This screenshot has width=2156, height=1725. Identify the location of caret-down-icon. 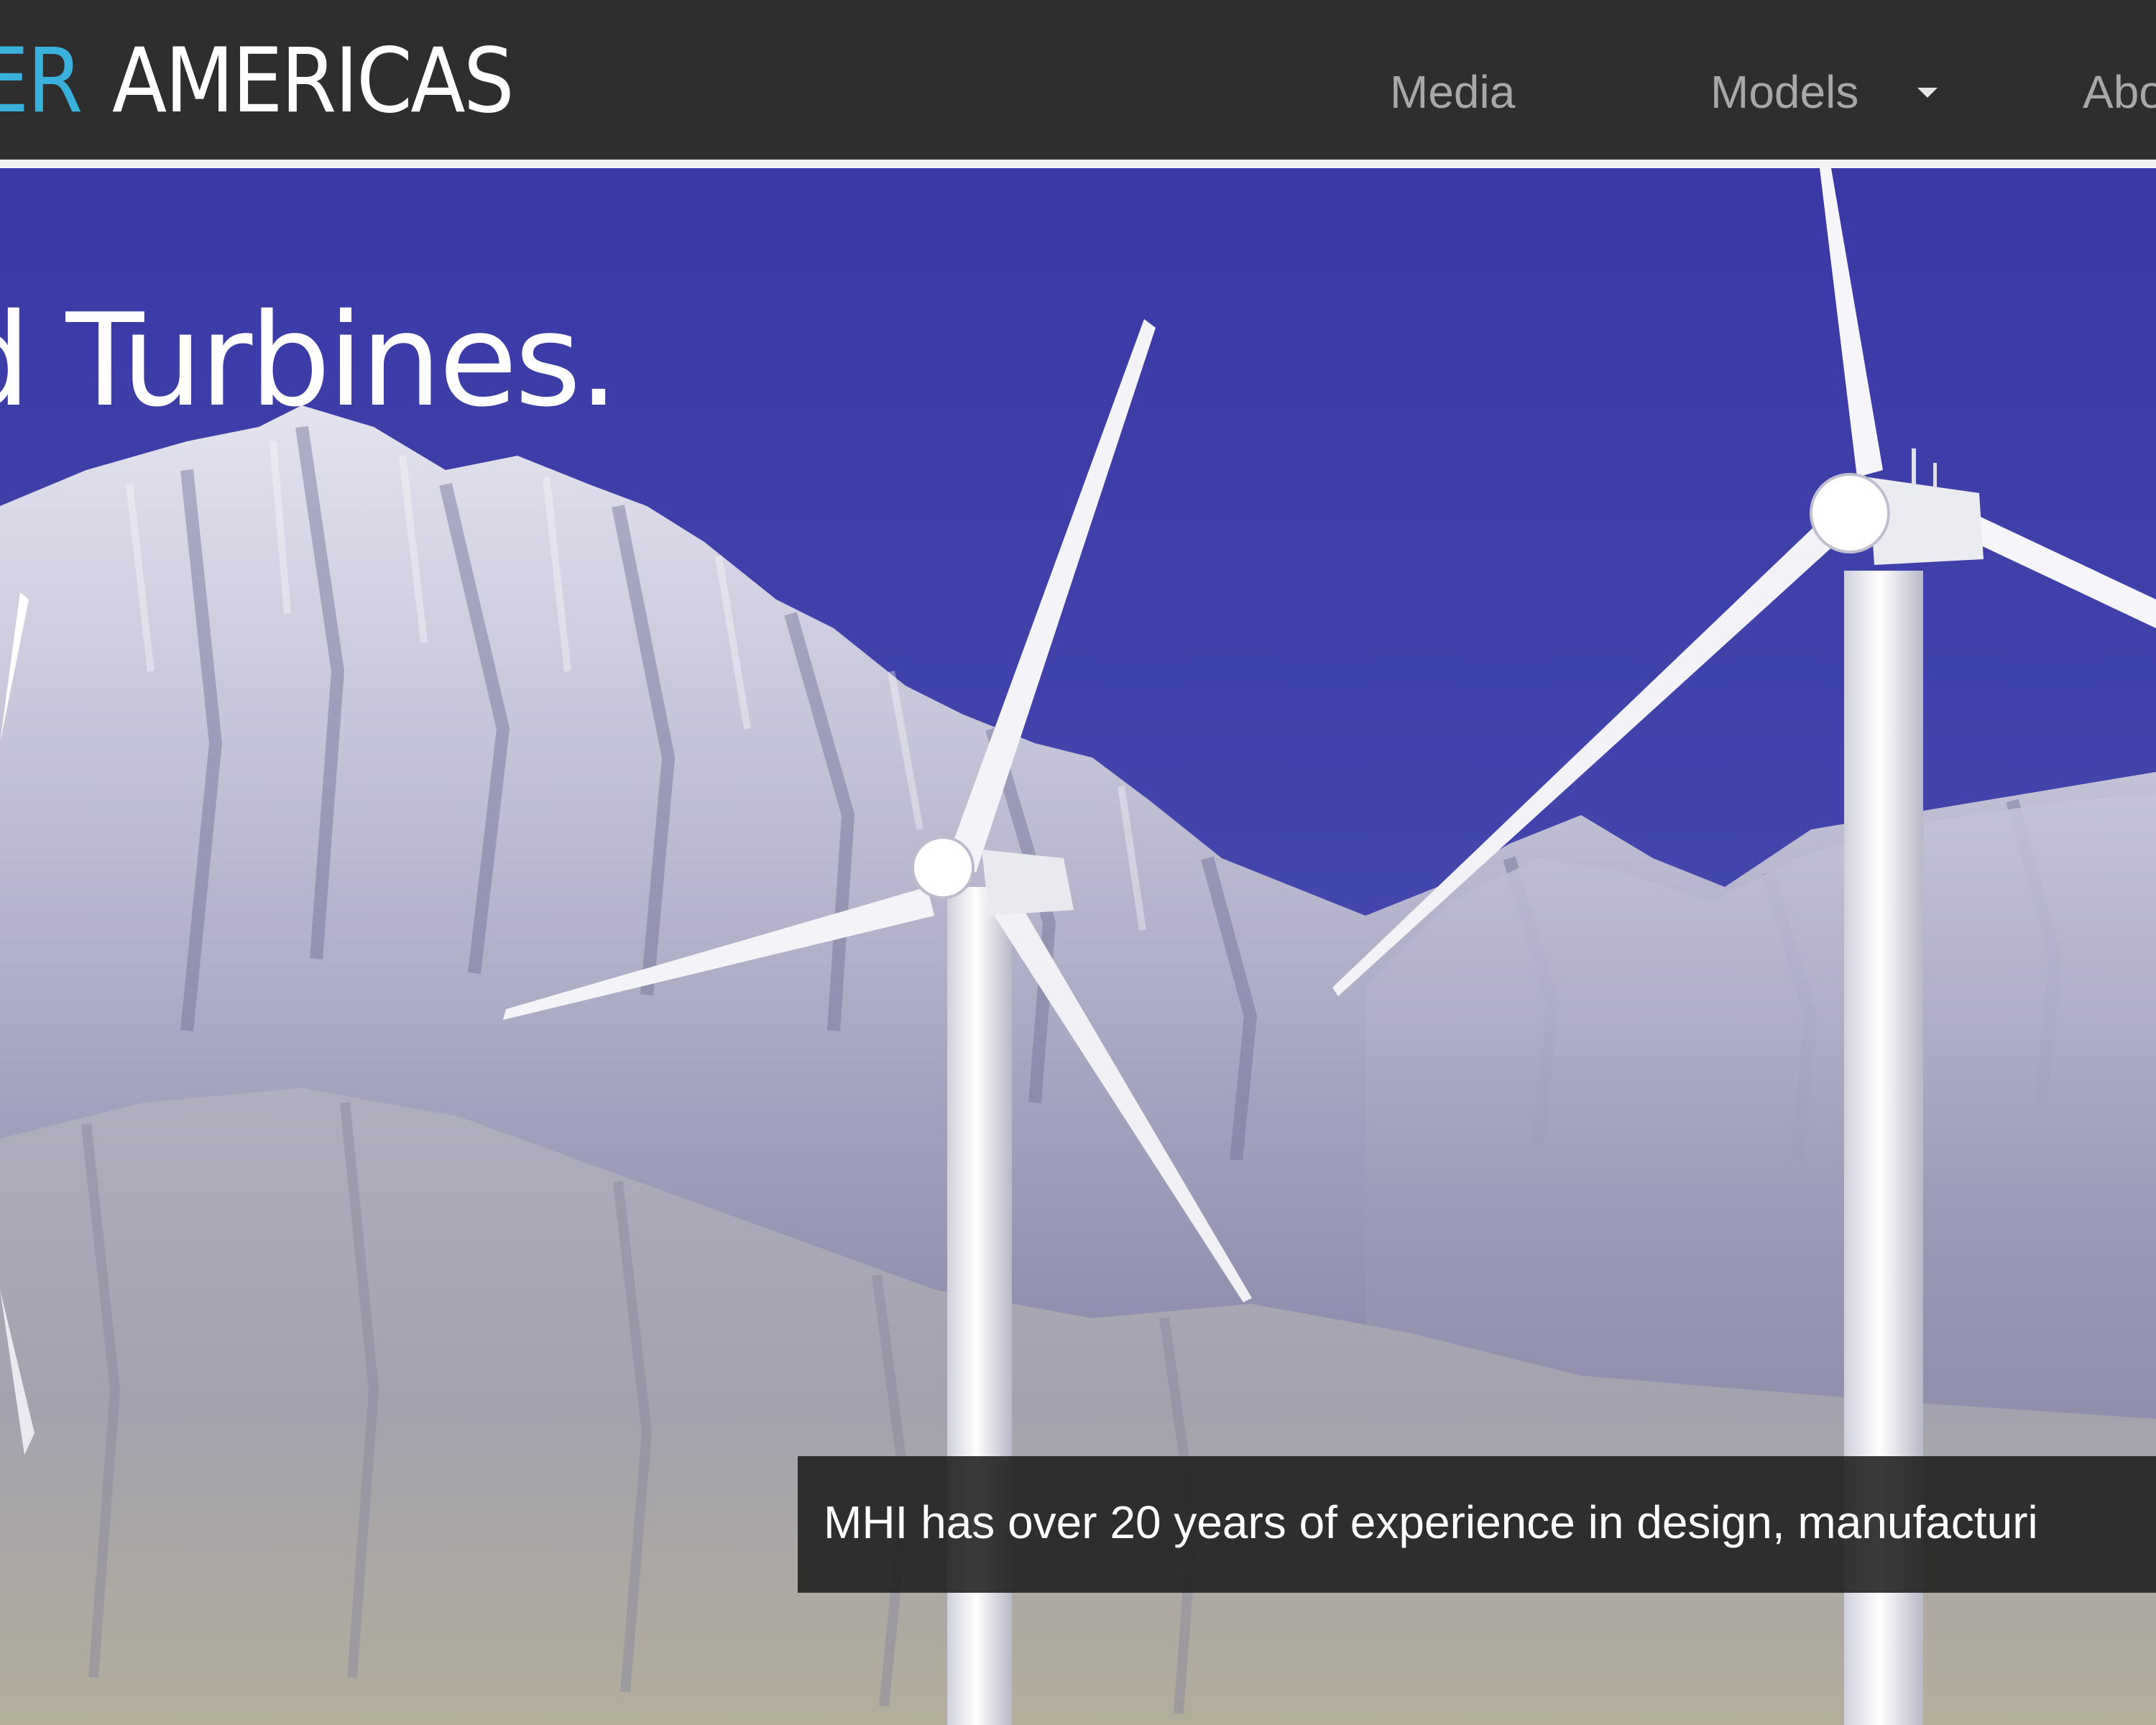
(1927, 93).